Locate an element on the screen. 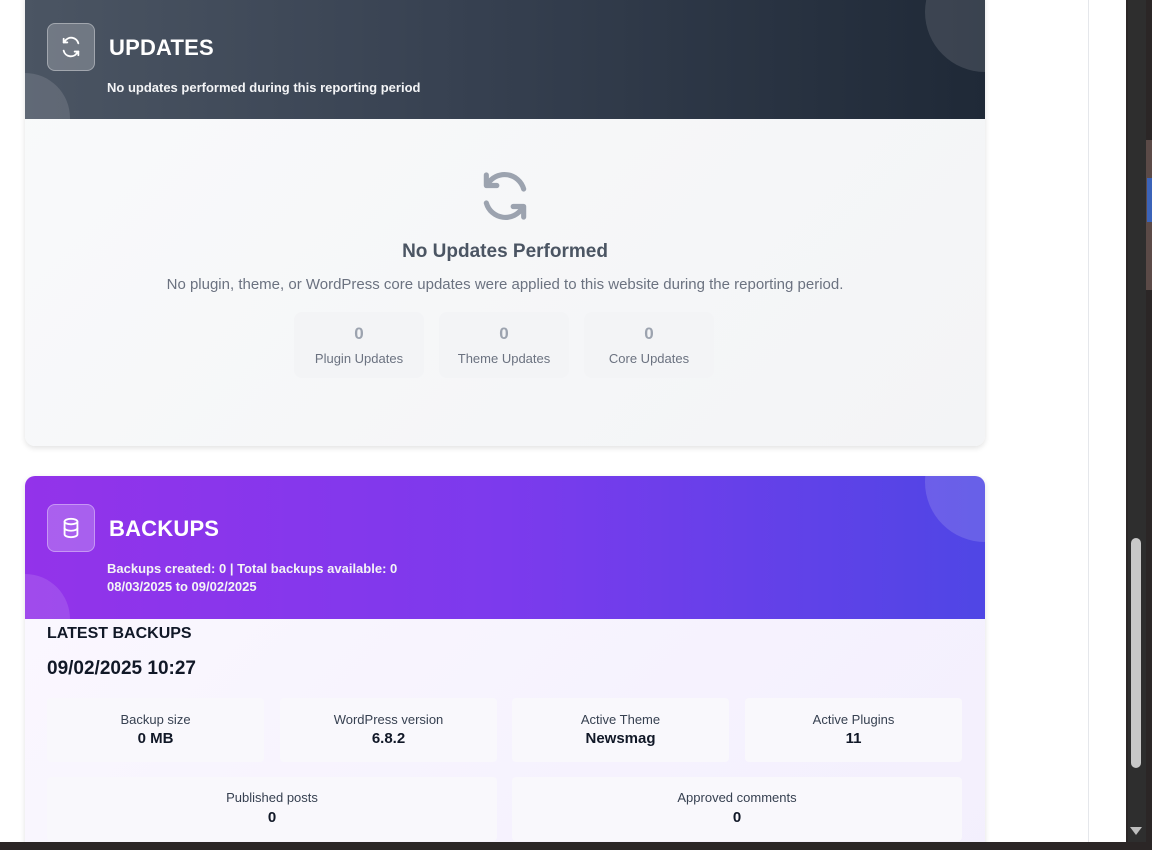 The width and height of the screenshot is (1152, 850). info-active-plugins: Active Plugins 11 is located at coordinates (853, 730).